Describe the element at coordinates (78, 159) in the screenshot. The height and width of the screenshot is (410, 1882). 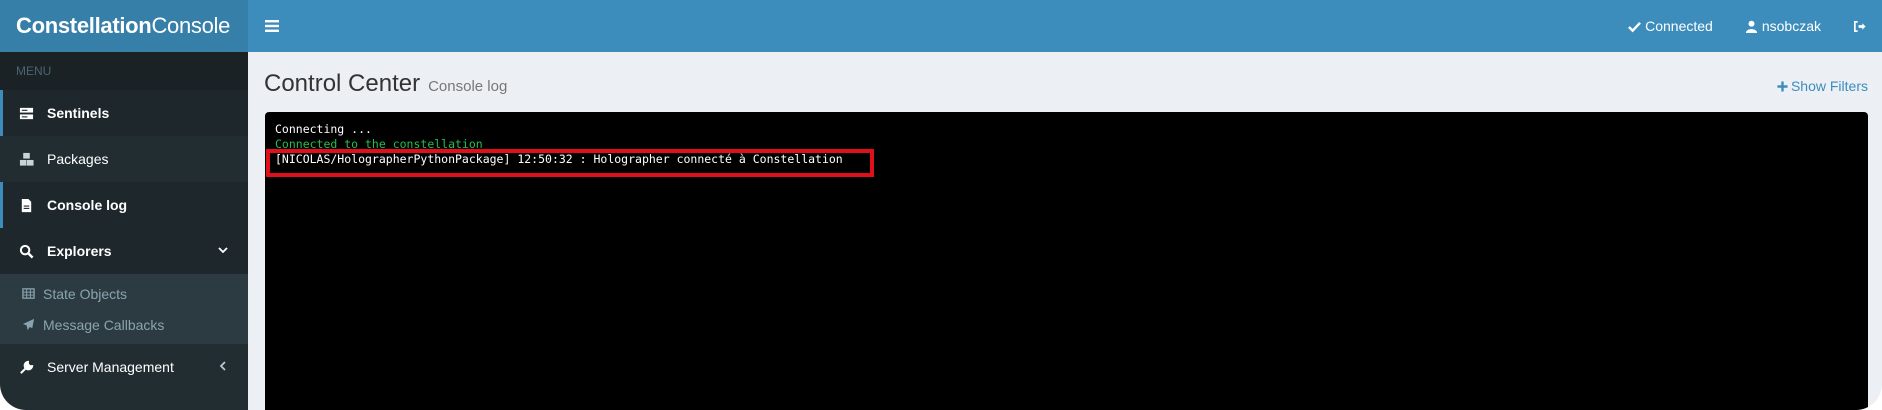
I see `sidebar-item-label: Packages` at that location.